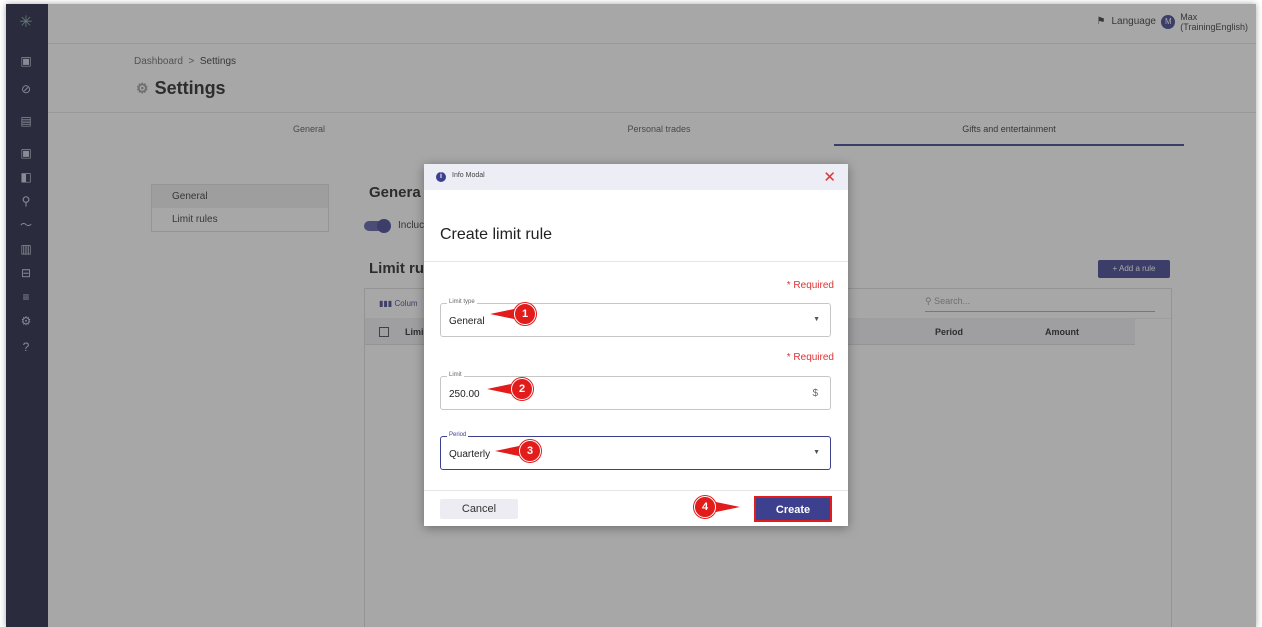  I want to click on close-icon: ✕, so click(829, 177).